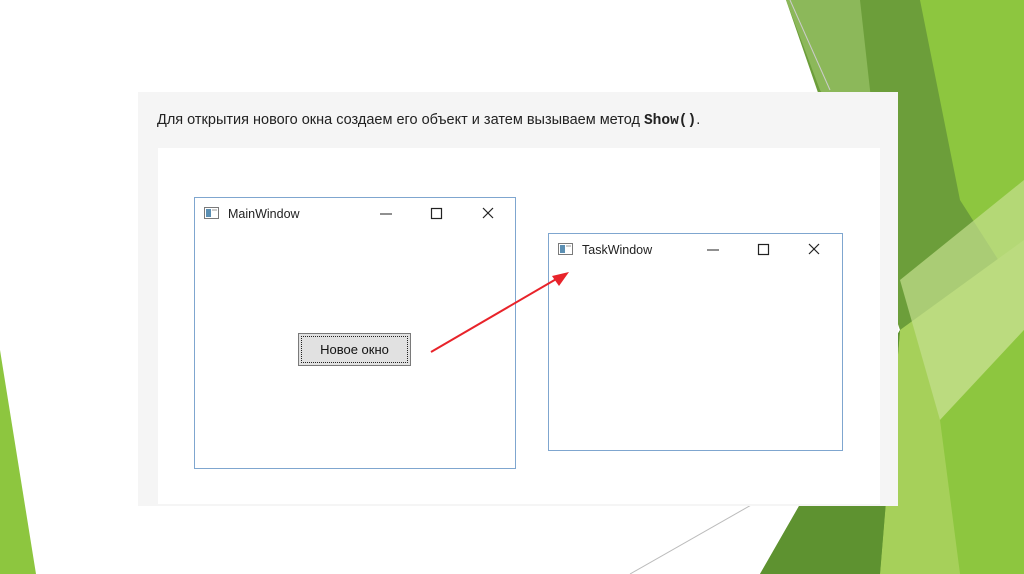  I want to click on new-window-button: Новое окно, so click(354, 349).